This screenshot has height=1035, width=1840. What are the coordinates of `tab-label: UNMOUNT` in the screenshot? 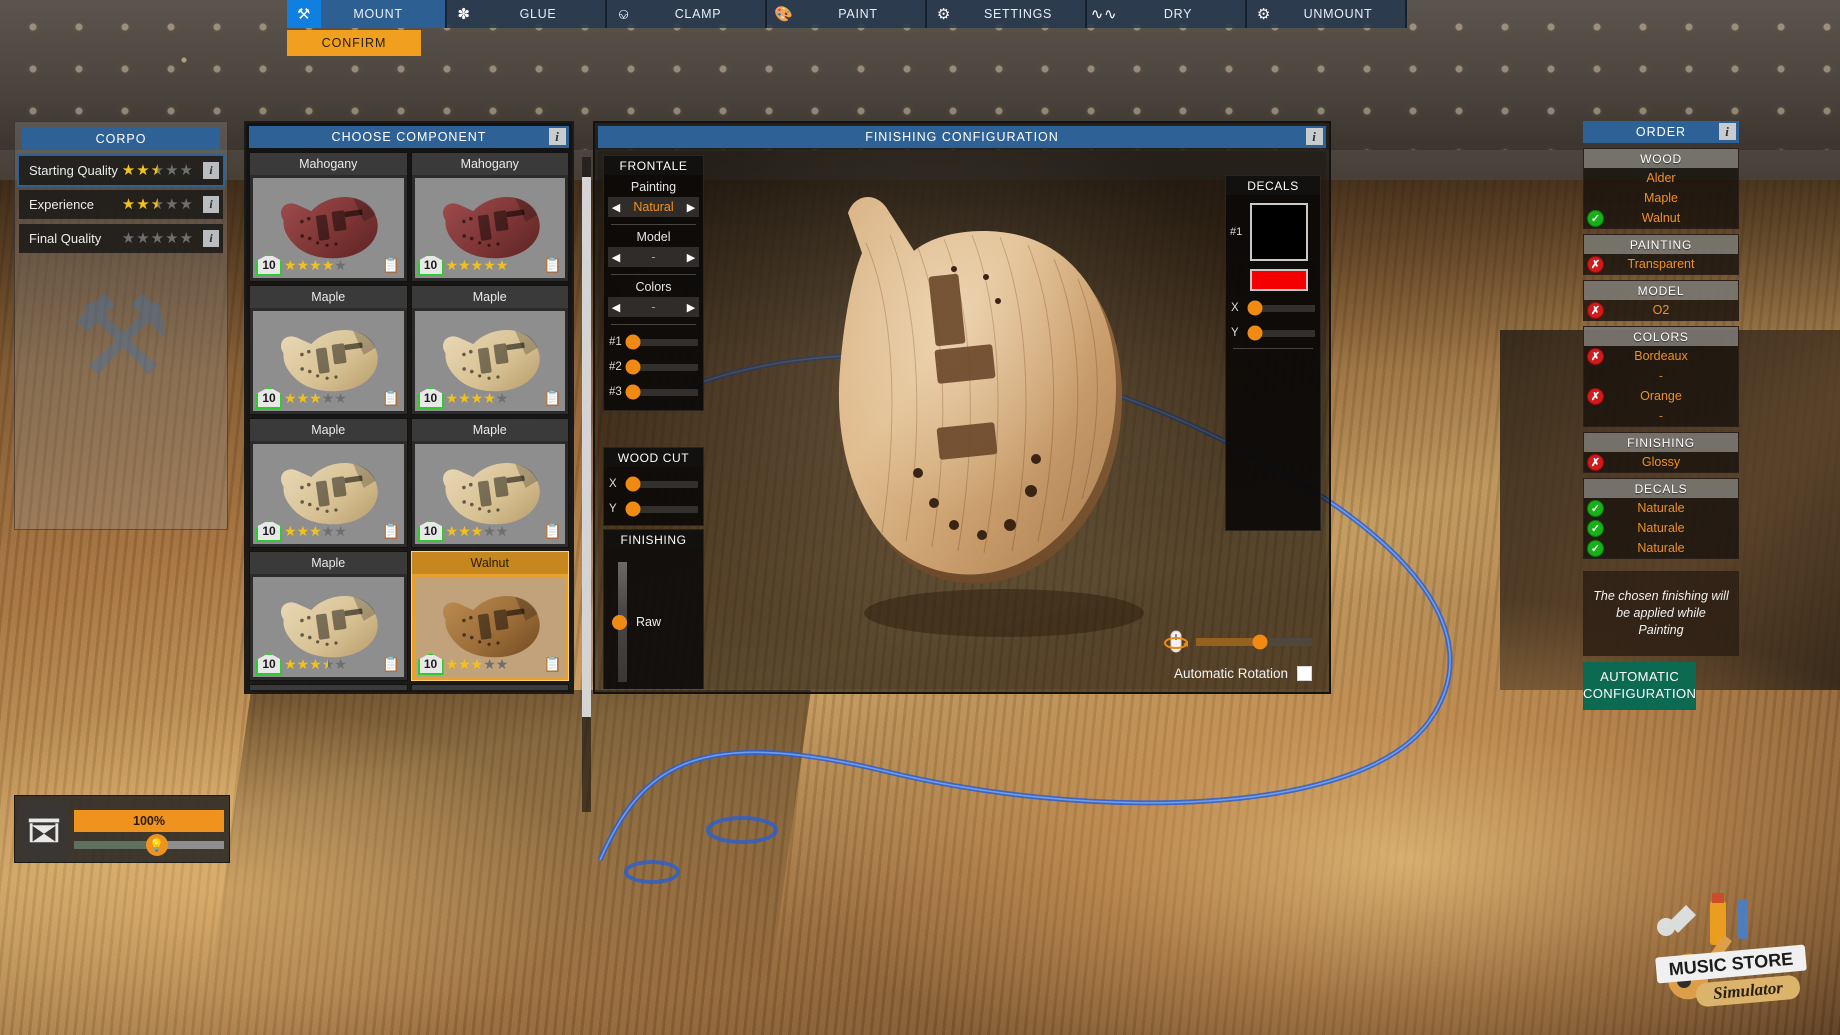 It's located at (1338, 14).